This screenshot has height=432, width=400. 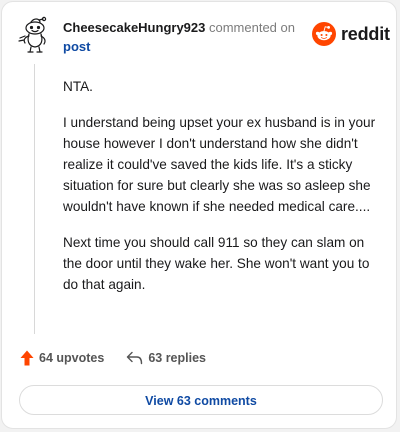 I want to click on view-comments-button: View 63 comments, so click(x=201, y=400).